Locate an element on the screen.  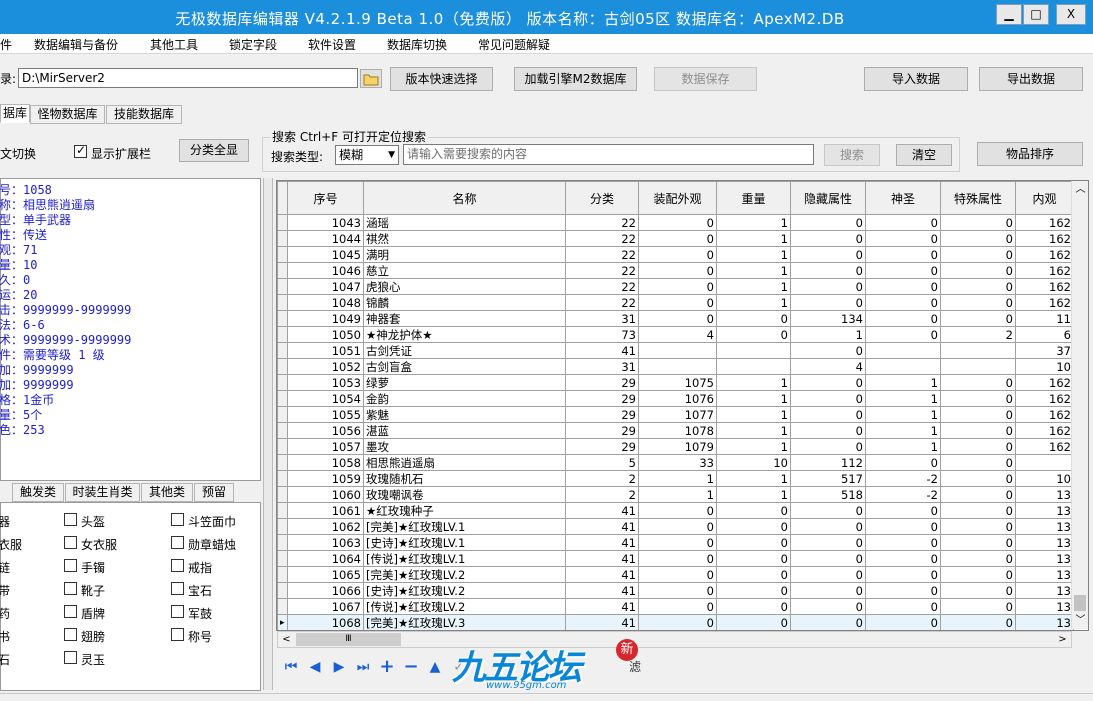
scroll-right-icon: > is located at coordinates (1062, 639).